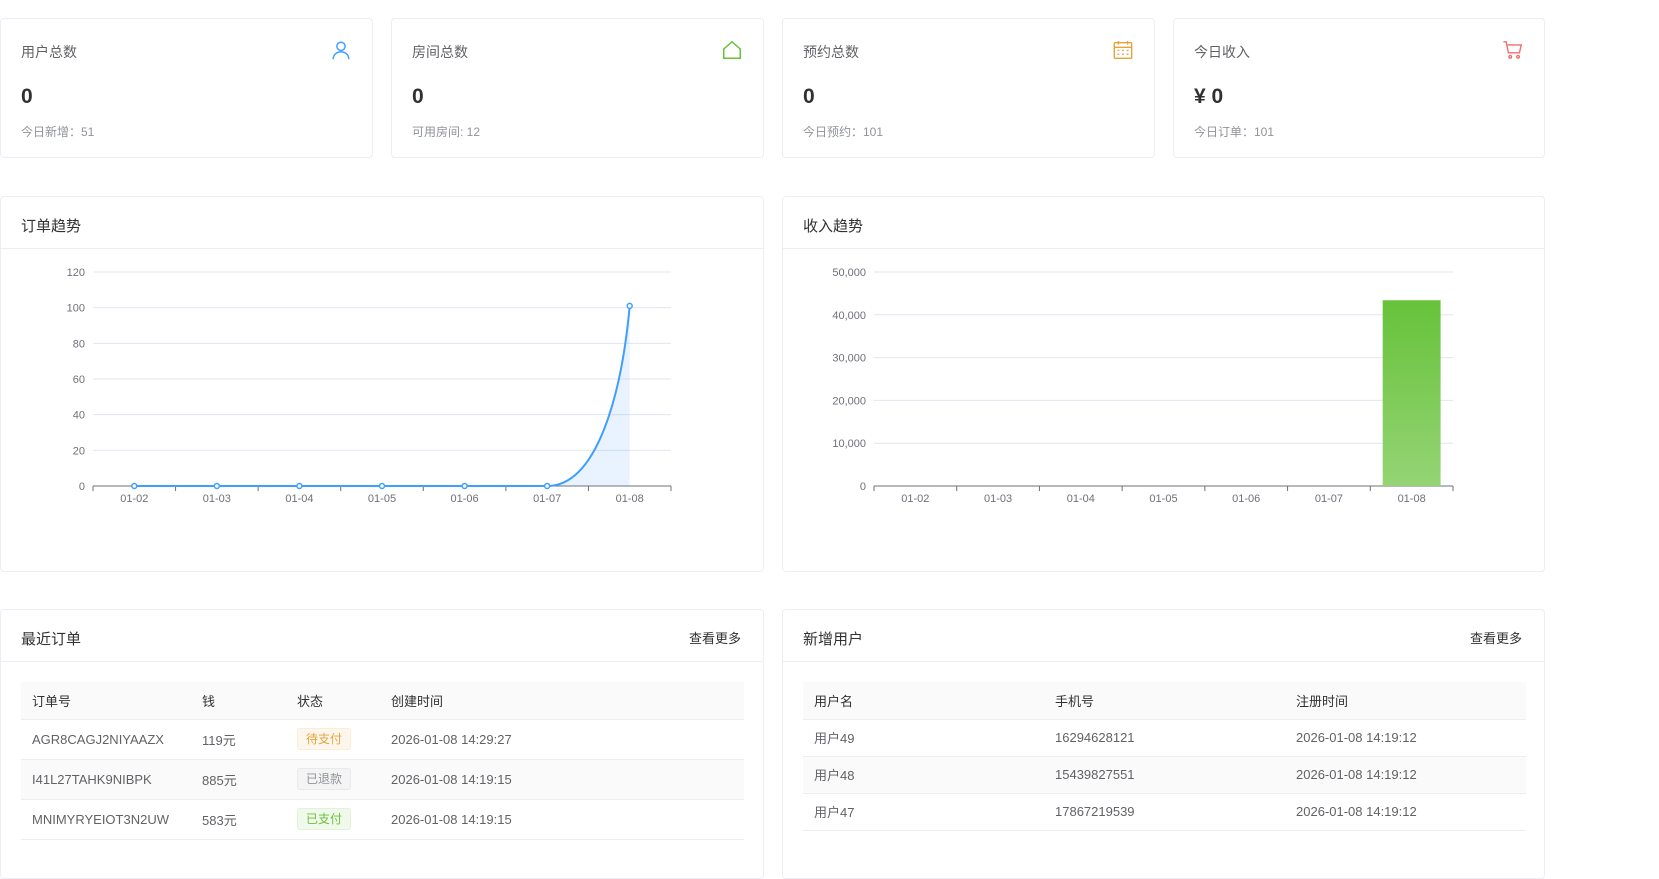  I want to click on username-cell: 用户48, so click(923, 775).